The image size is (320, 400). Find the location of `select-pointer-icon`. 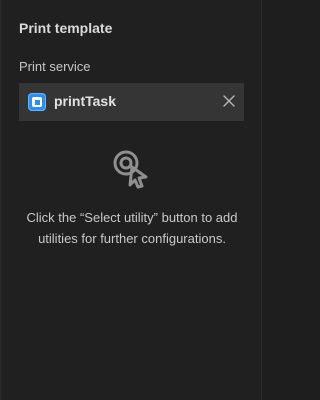

select-pointer-icon is located at coordinates (130, 169).